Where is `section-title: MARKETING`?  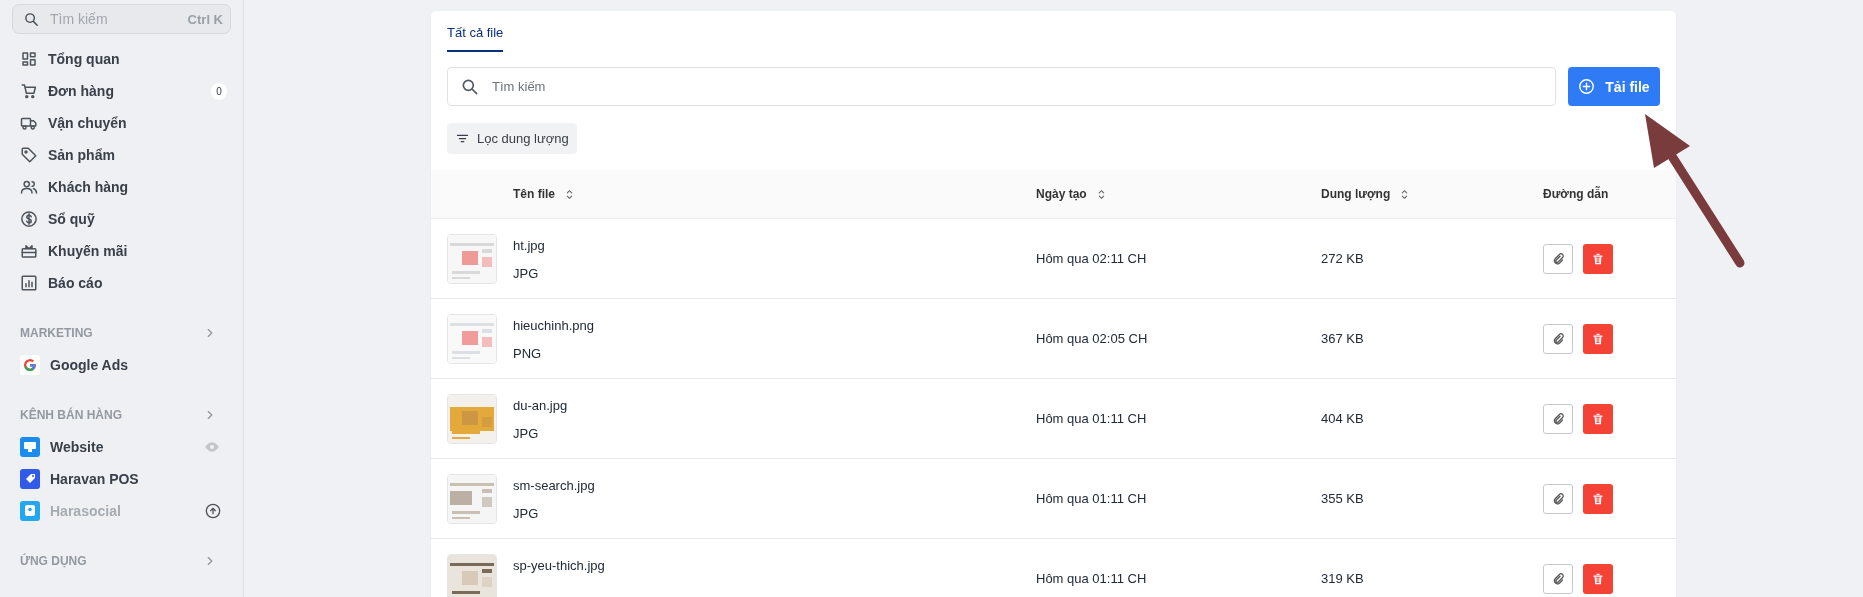
section-title: MARKETING is located at coordinates (56, 333).